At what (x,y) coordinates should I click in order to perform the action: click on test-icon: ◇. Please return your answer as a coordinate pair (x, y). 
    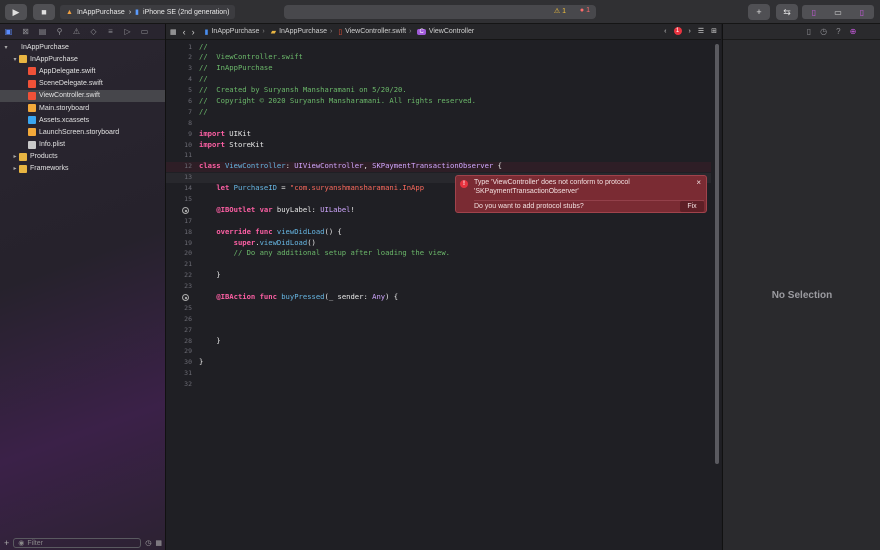
    Looking at the image, I should click on (93, 31).